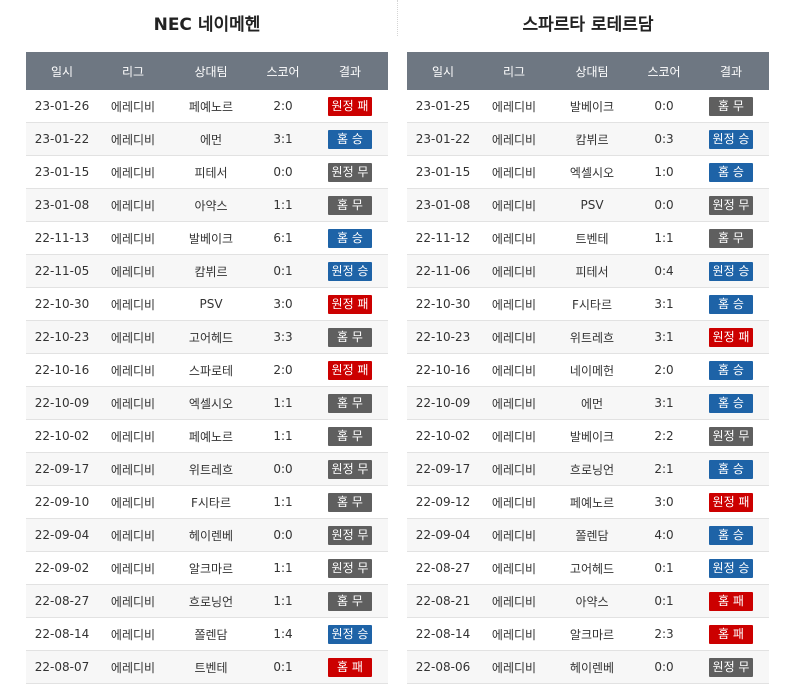 This screenshot has height=685, width=786. What do you see at coordinates (443, 469) in the screenshot?
I see `match-date-cell: 22-09-17` at bounding box center [443, 469].